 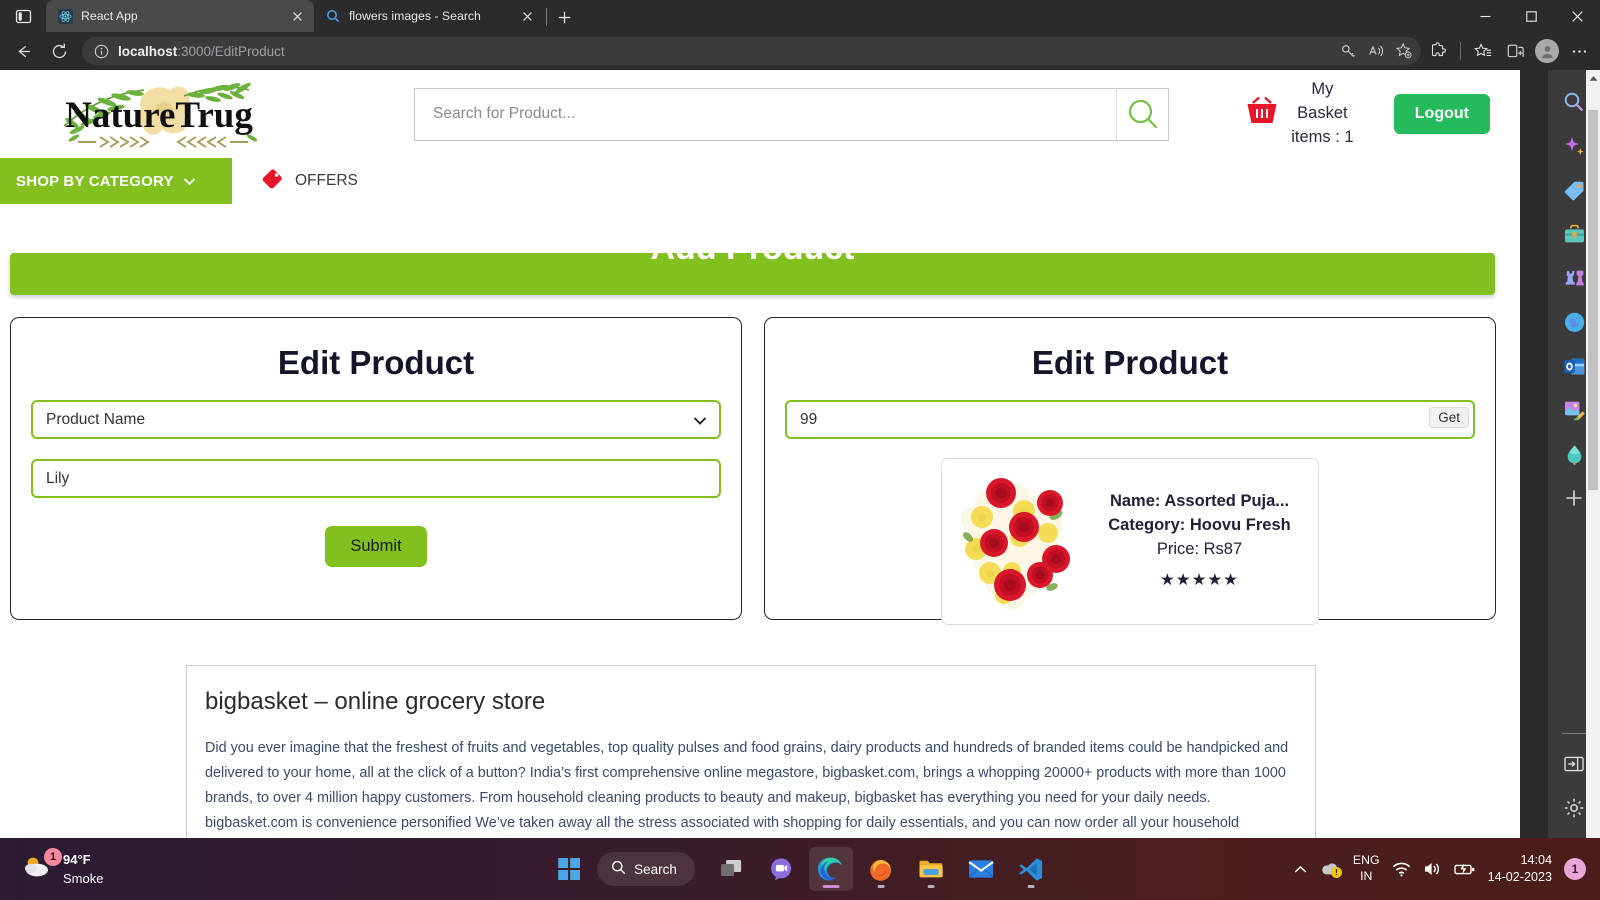 I want to click on profile-avatar, so click(x=1547, y=51).